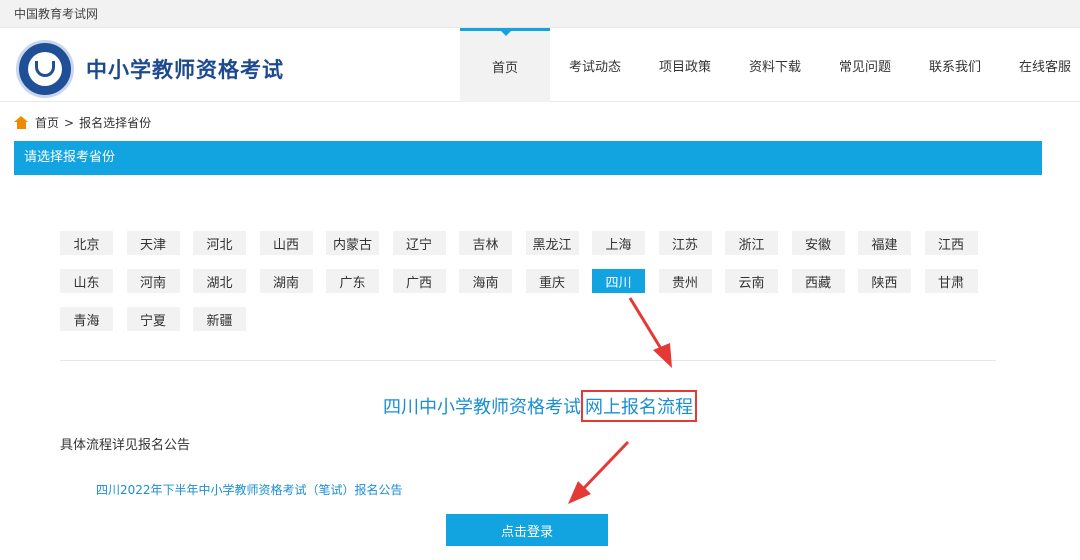 This screenshot has height=560, width=1080. I want to click on province-1: 天津, so click(153, 243).